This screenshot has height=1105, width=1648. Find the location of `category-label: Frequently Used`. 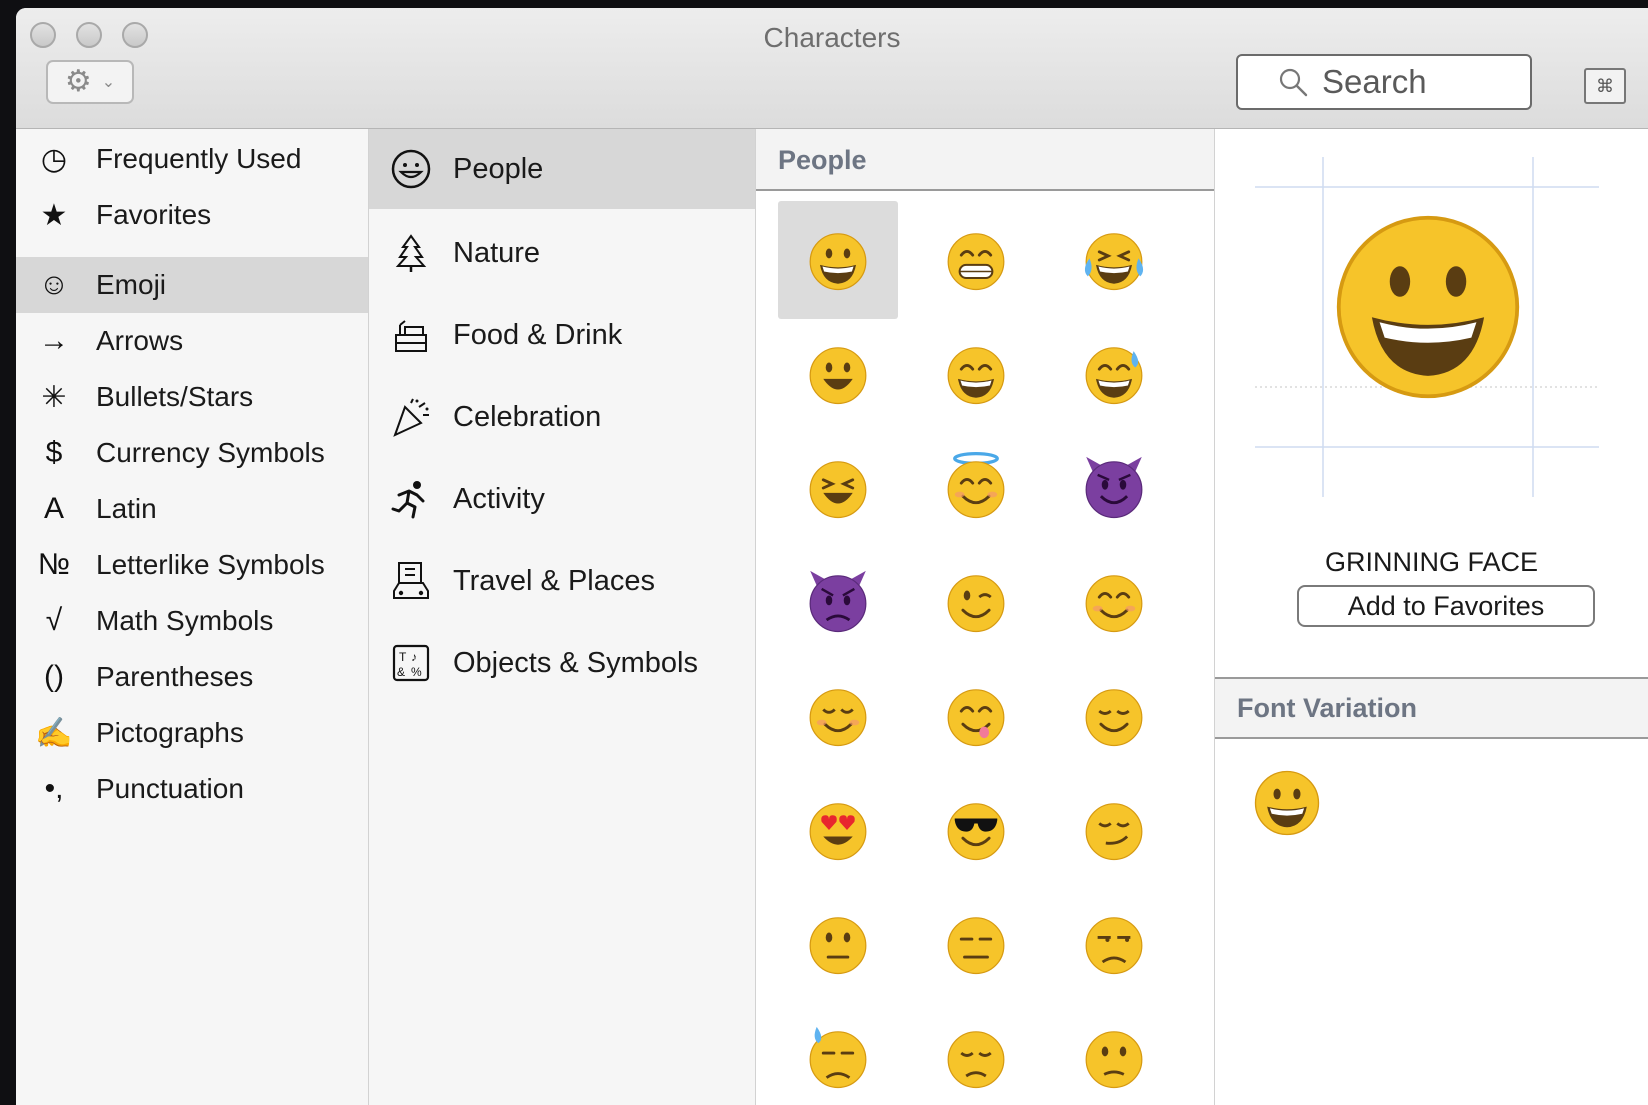

category-label: Frequently Used is located at coordinates (199, 158).